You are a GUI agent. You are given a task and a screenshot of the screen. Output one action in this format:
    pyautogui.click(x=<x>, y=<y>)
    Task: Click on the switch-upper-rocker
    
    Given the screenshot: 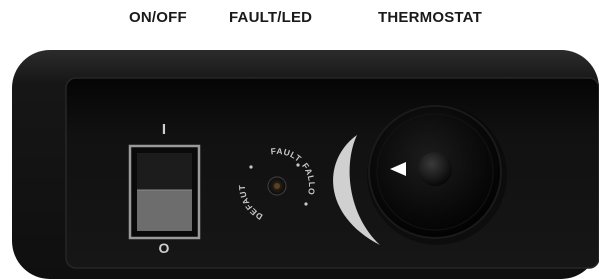 What is the action you would take?
    pyautogui.click(x=164, y=171)
    